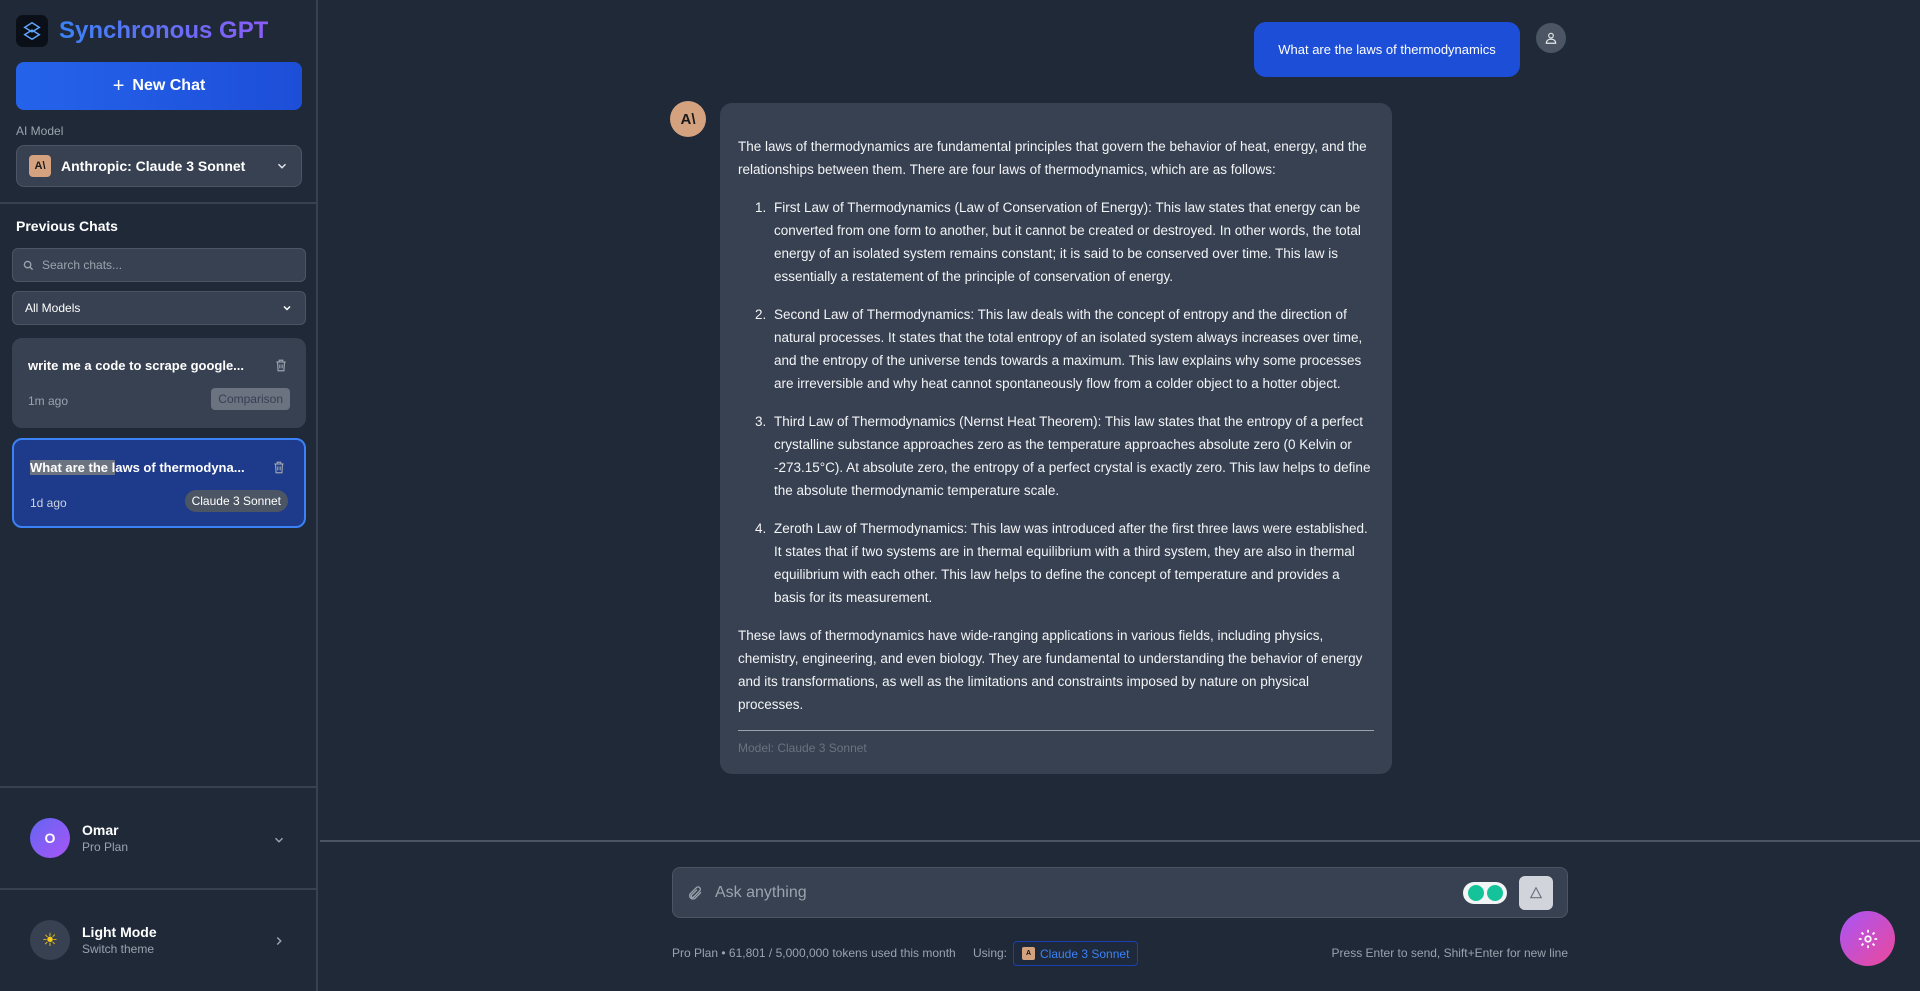  I want to click on chat-item-time: 1d ago, so click(48, 503).